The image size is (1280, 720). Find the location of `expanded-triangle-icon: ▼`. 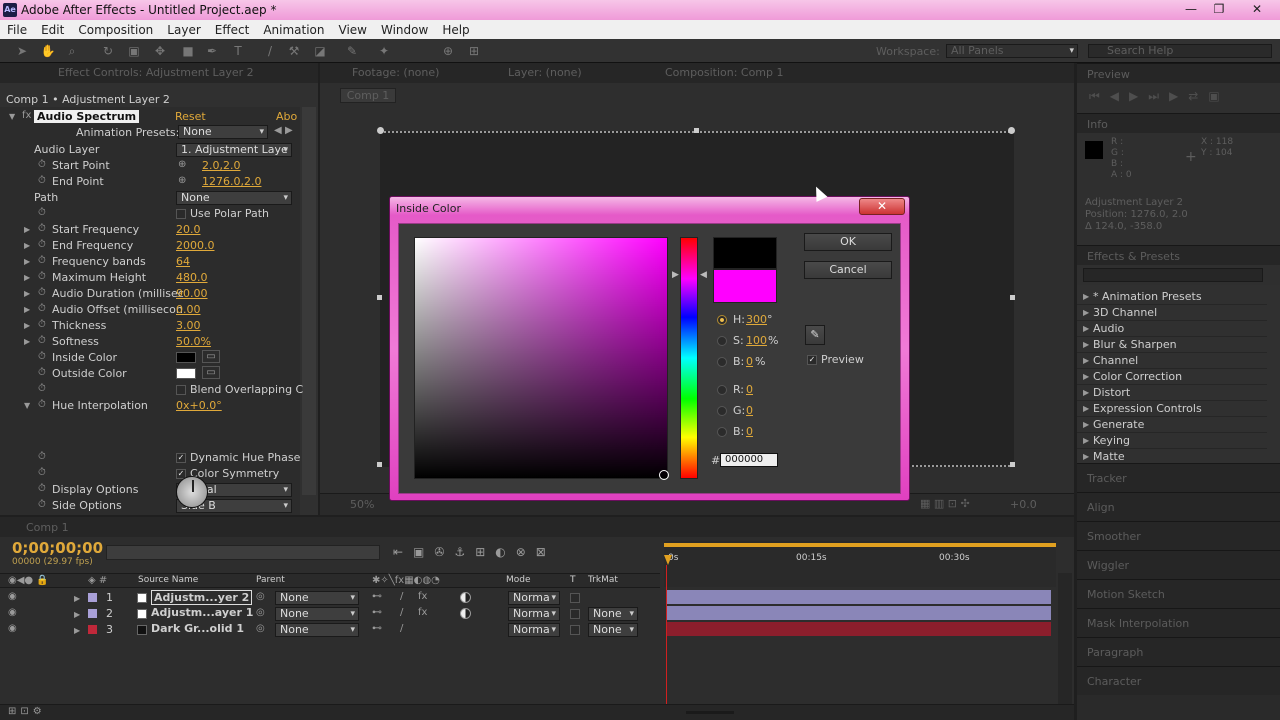

expanded-triangle-icon: ▼ is located at coordinates (27, 405).